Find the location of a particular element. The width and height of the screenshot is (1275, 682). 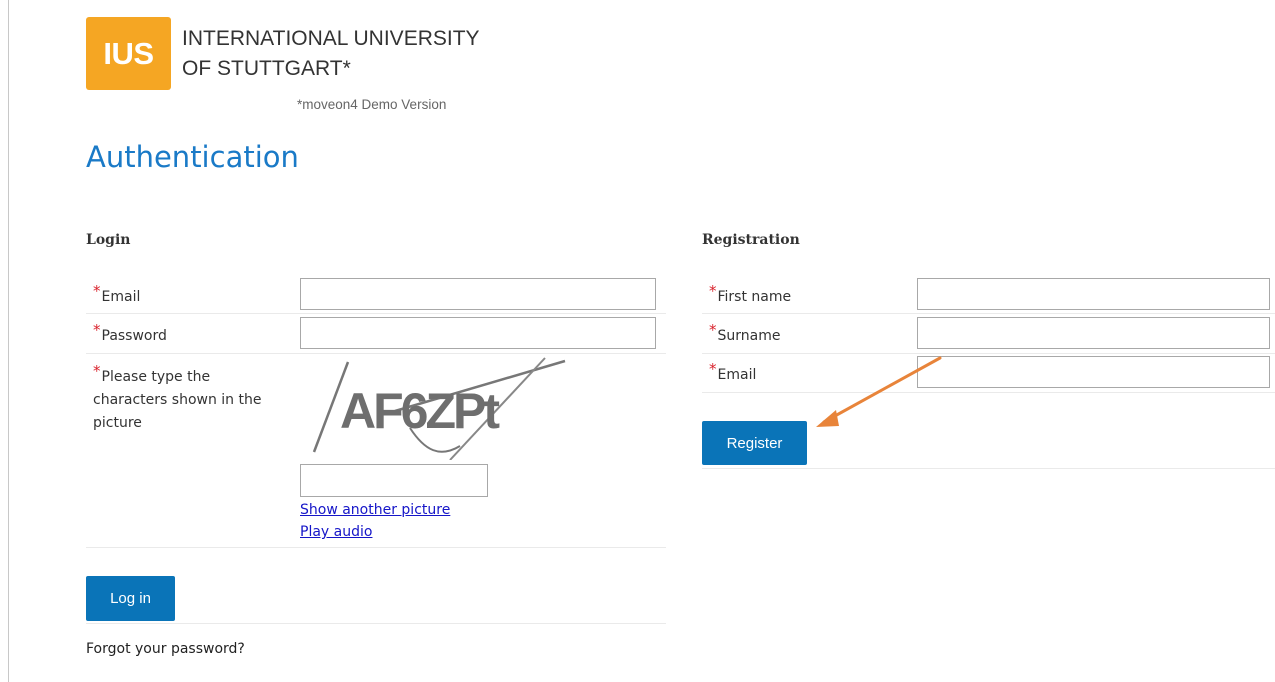

page-title: Authentication is located at coordinates (192, 157).